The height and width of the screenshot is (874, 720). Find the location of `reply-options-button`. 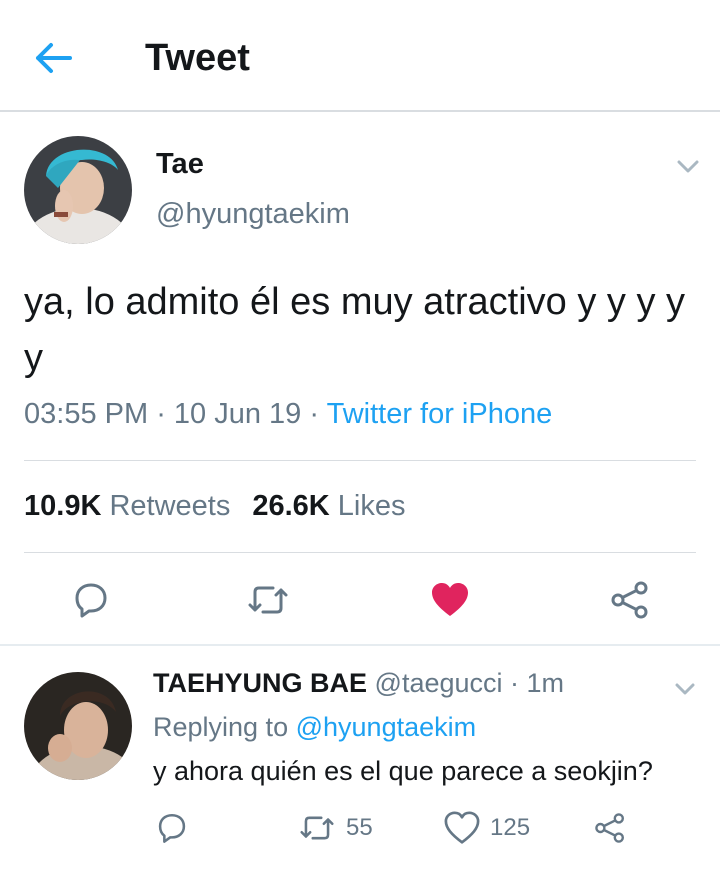

reply-options-button is located at coordinates (685, 689).